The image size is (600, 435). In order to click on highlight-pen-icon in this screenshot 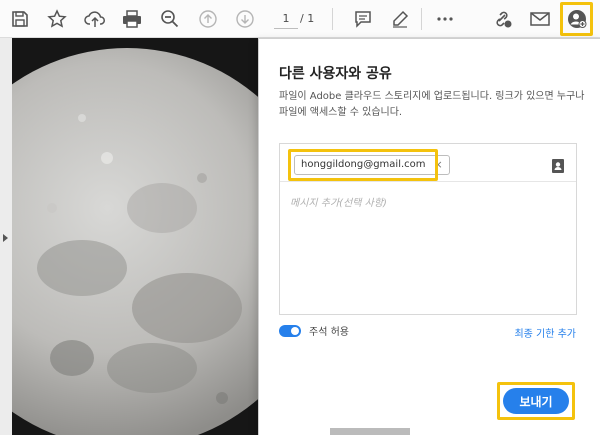, I will do `click(400, 19)`.